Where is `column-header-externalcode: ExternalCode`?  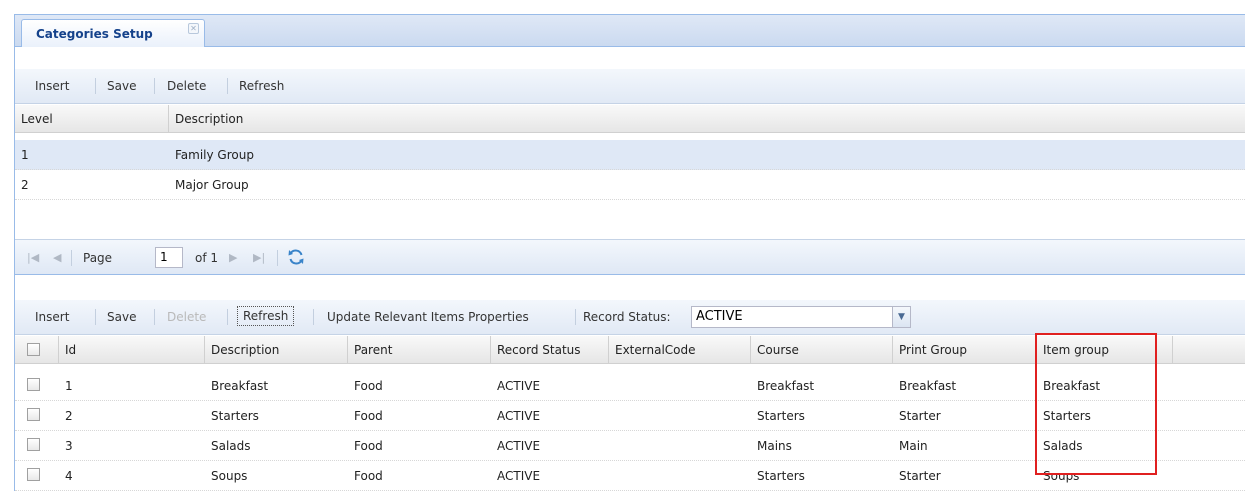
column-header-externalcode: ExternalCode is located at coordinates (680, 350).